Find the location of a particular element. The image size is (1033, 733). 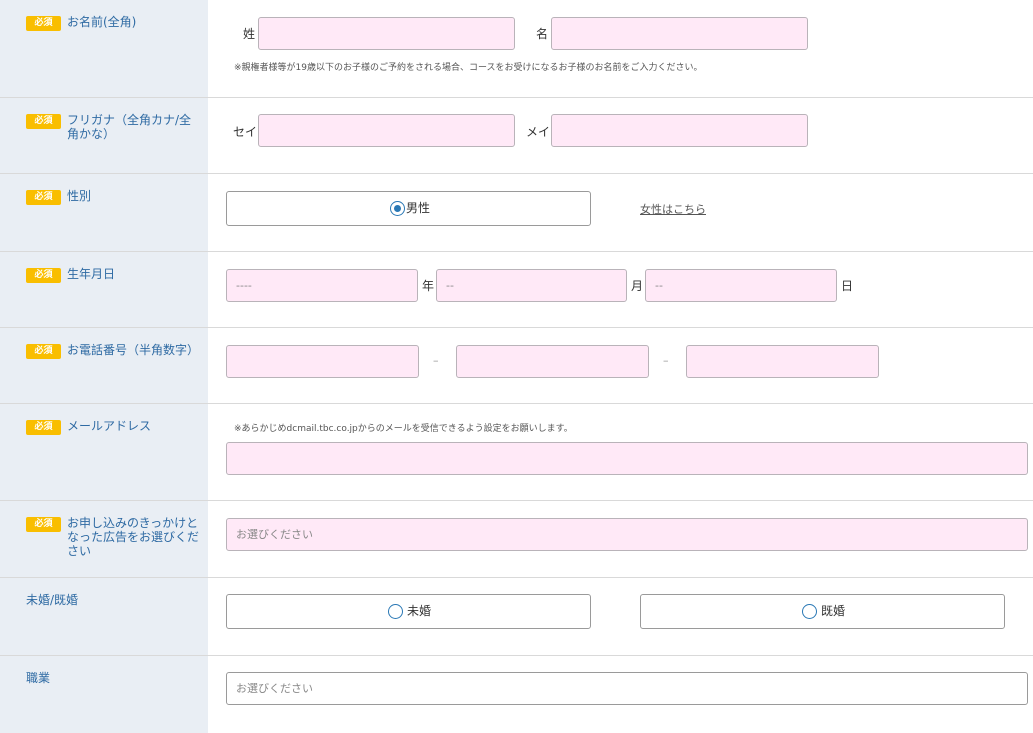

label-cell: 必須 お申し込みのきっかけとなった広告をお選びください is located at coordinates (104, 539).